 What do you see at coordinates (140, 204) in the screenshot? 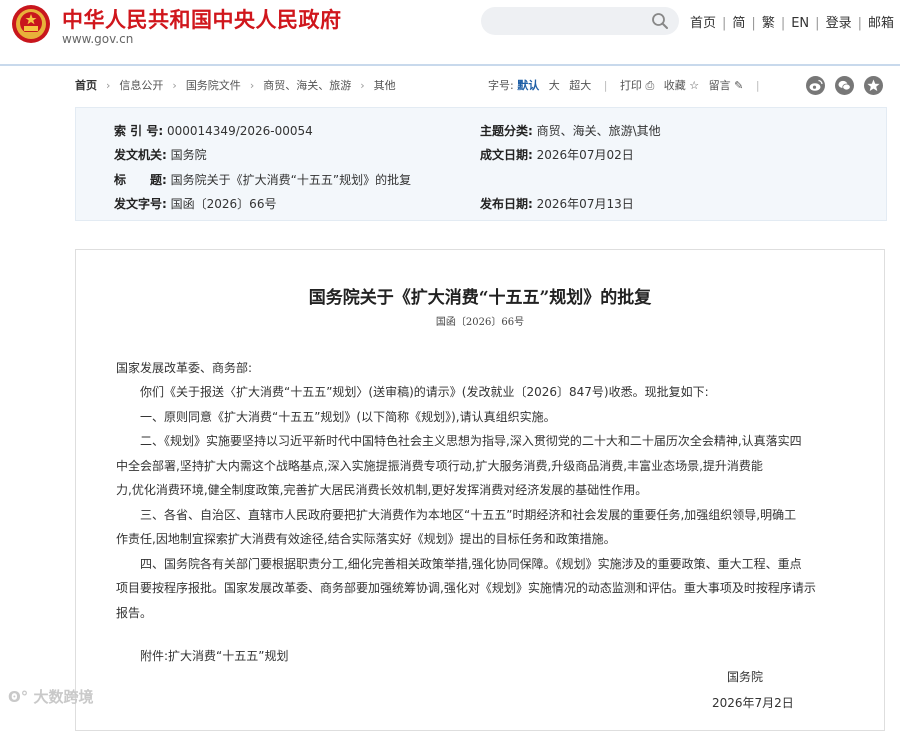
I see `meta-docno-key: 发文字号:` at bounding box center [140, 204].